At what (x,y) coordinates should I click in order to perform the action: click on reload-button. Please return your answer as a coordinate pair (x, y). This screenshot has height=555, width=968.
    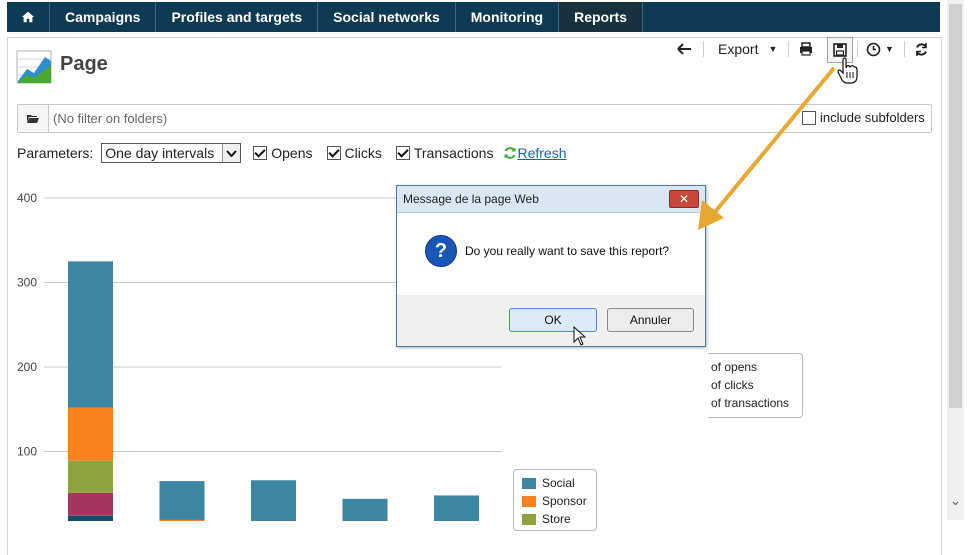
    Looking at the image, I should click on (921, 49).